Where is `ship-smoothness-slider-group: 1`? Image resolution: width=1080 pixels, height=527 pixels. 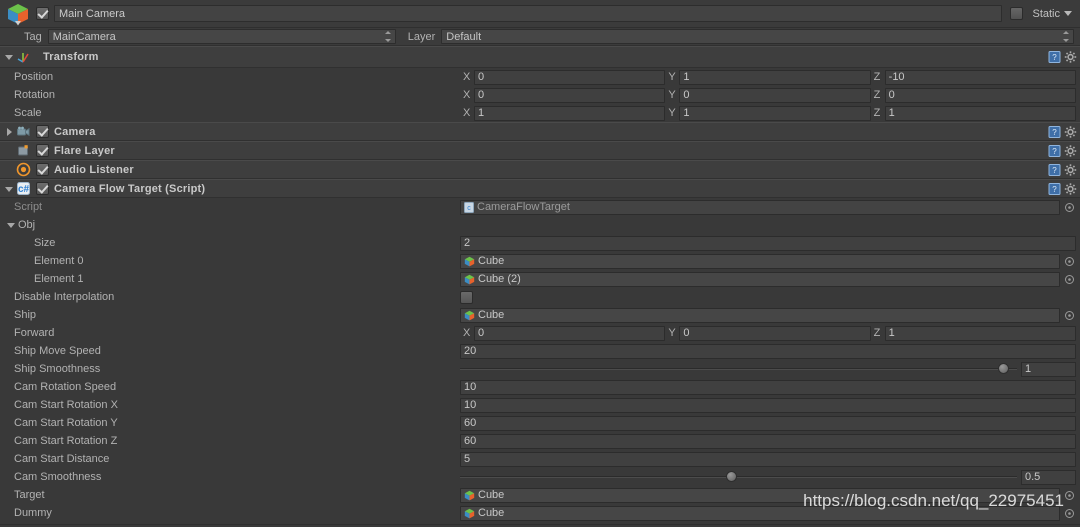 ship-smoothness-slider-group: 1 is located at coordinates (768, 369).